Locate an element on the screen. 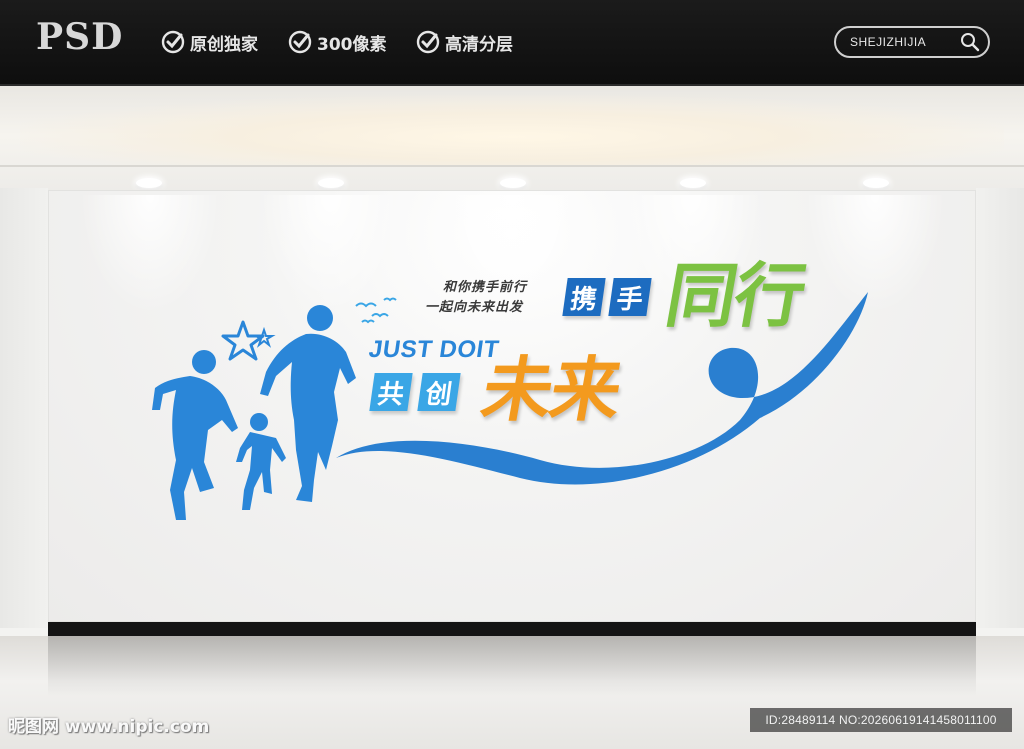  boxed-char: 携 is located at coordinates (584, 297).